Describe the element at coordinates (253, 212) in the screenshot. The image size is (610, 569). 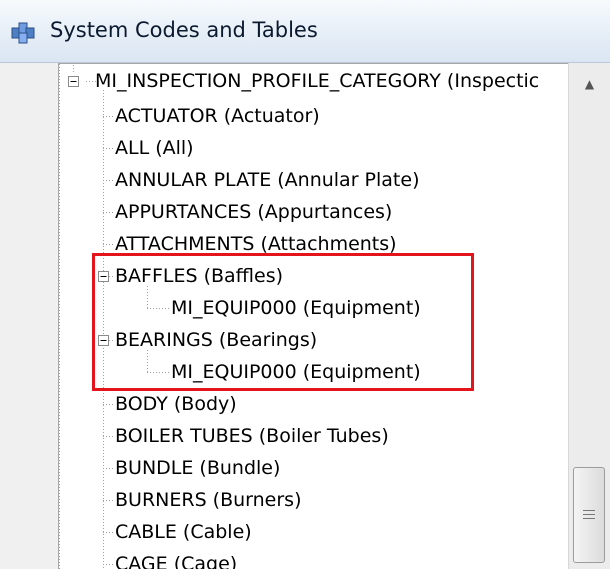
I see `tree-item: APPURTANCES (Appurtances)` at that location.